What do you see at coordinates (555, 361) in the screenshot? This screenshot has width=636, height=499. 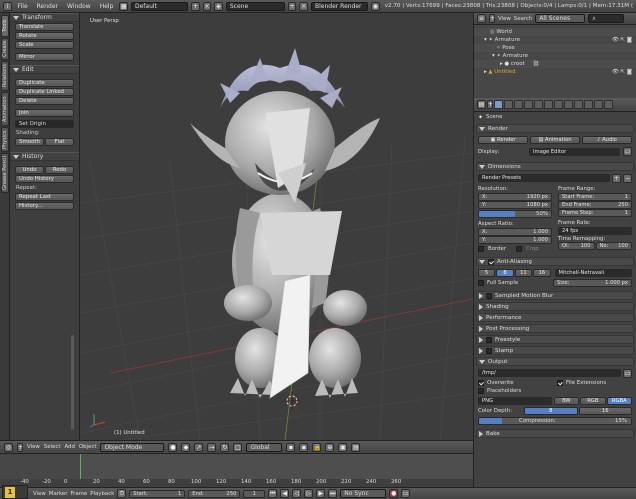 I see `output-panel-header: Output` at bounding box center [555, 361].